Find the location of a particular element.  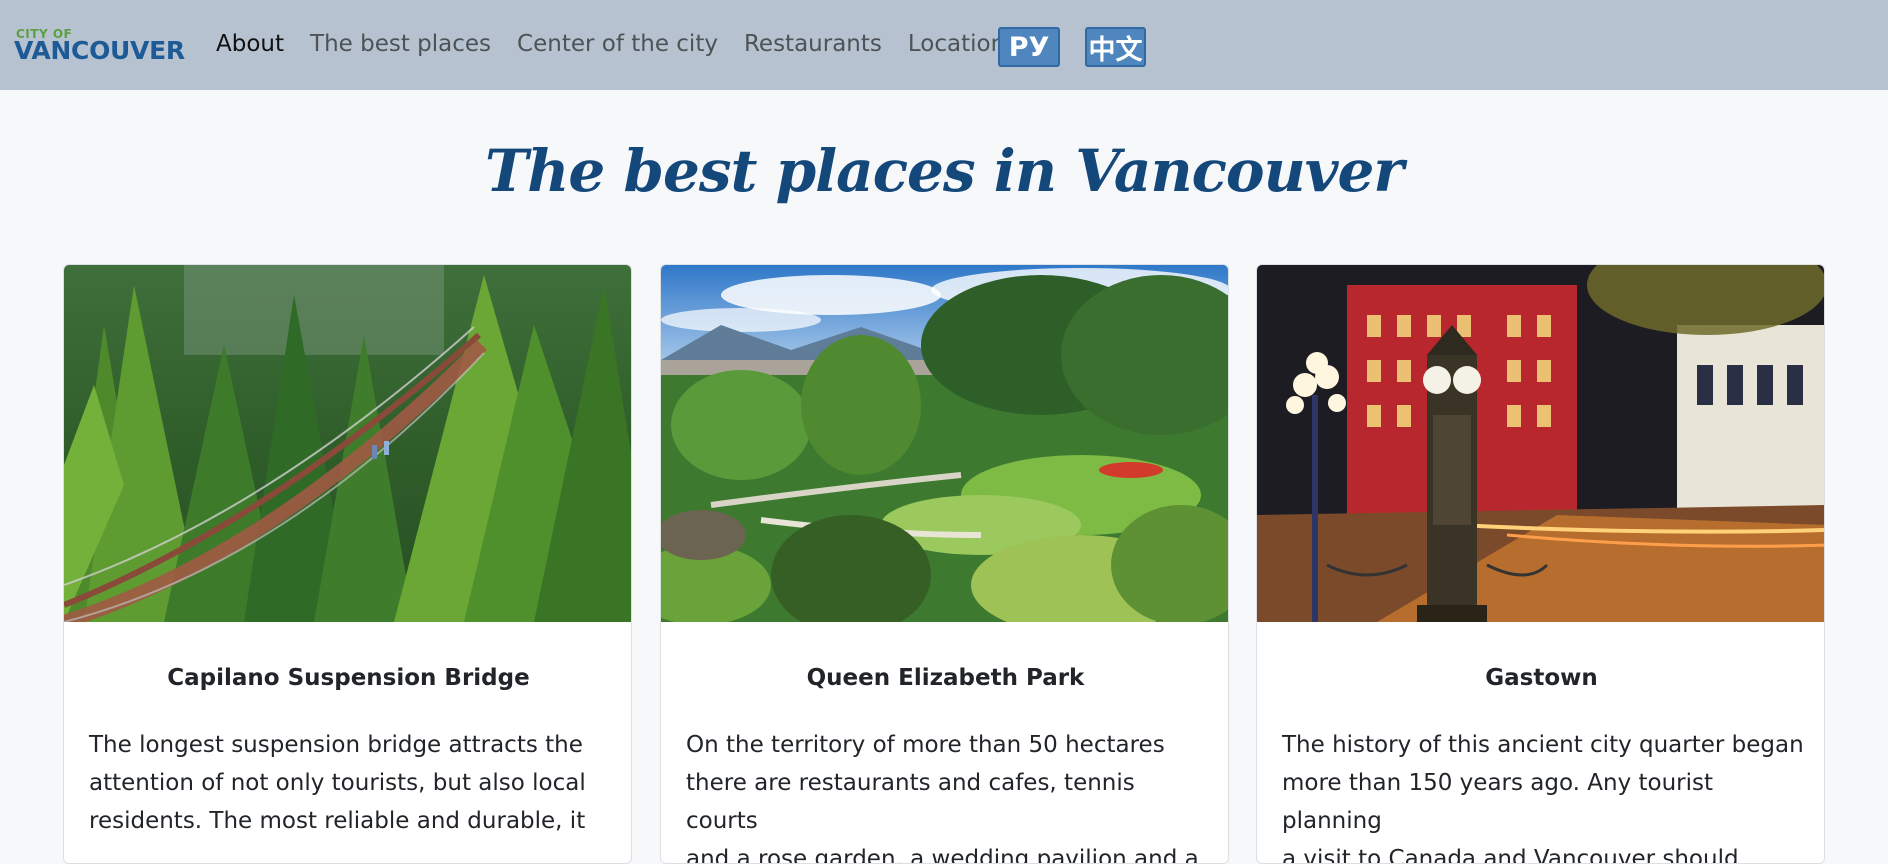

city-of-vancouver-logo: CITY OF VANCOUVER is located at coordinates (108, 46).